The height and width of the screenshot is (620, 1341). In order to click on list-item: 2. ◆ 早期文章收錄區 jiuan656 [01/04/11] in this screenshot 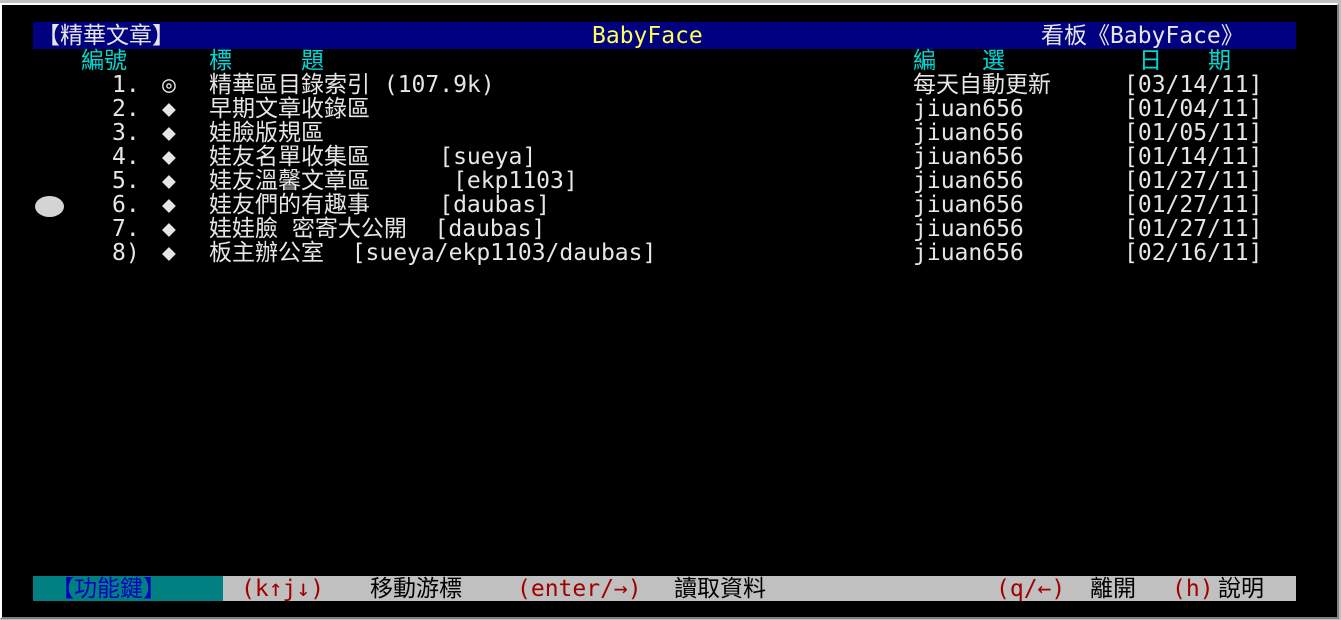, I will do `click(652, 109)`.